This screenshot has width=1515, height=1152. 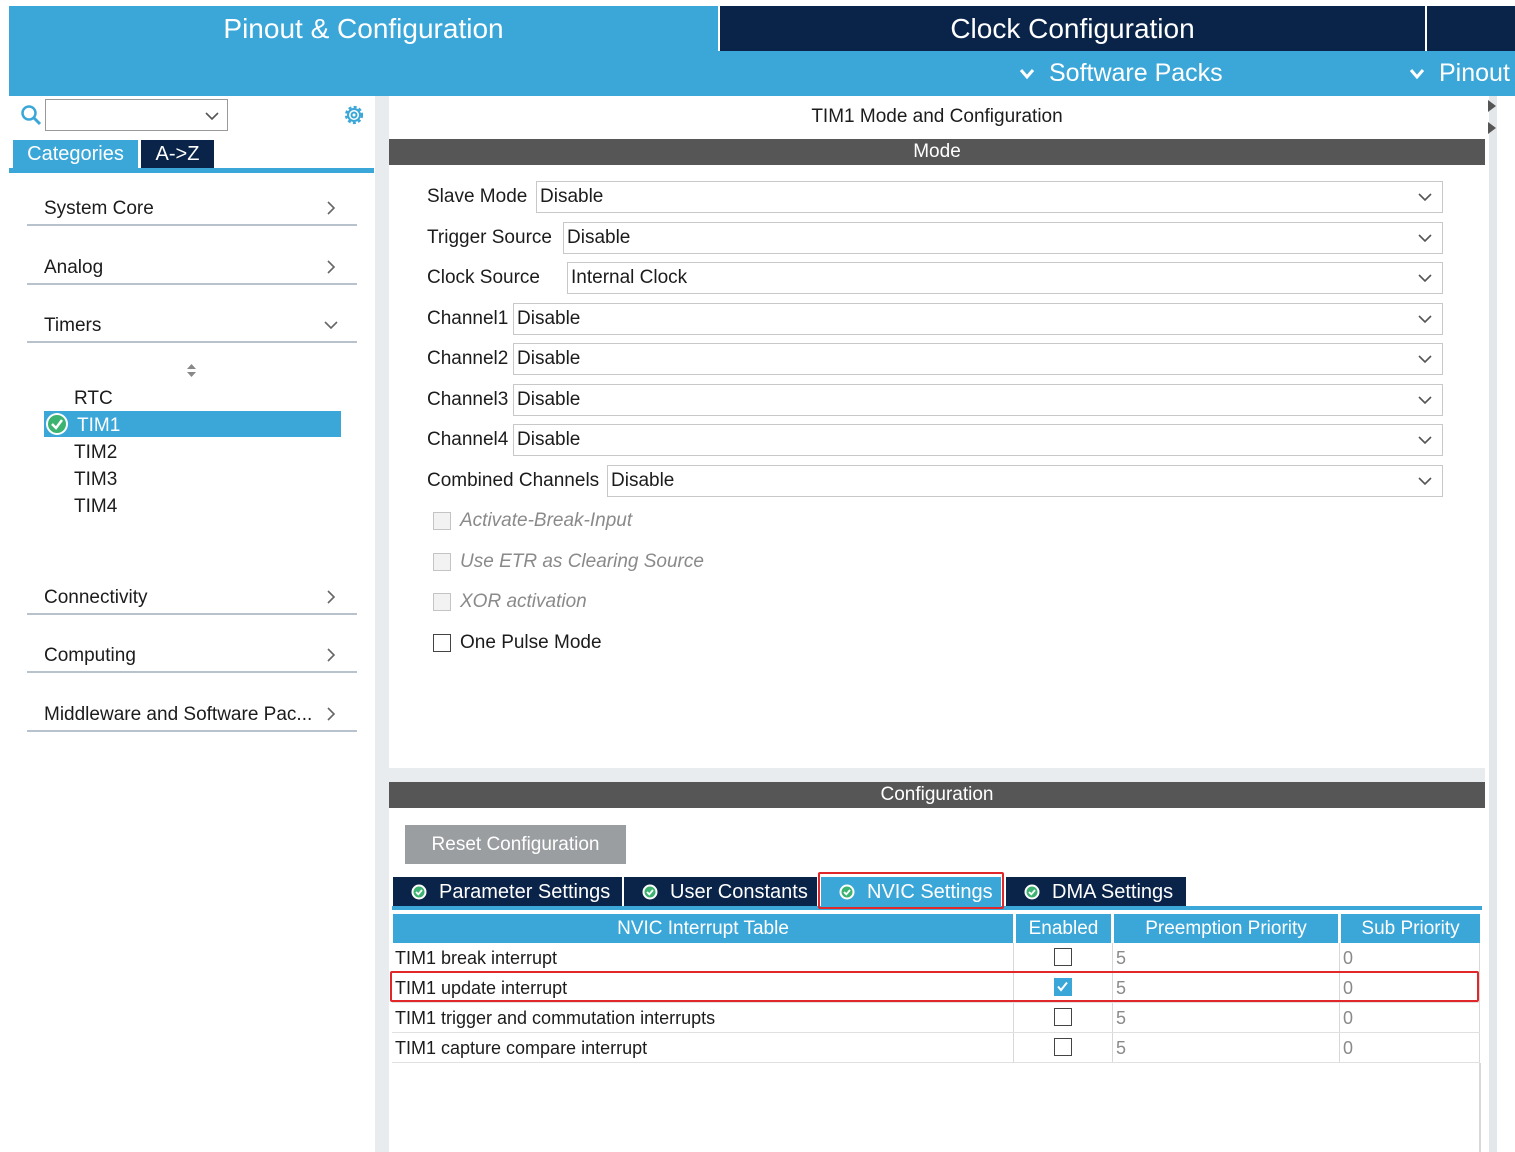 What do you see at coordinates (192, 328) in the screenshot?
I see `category-timers: Timers` at bounding box center [192, 328].